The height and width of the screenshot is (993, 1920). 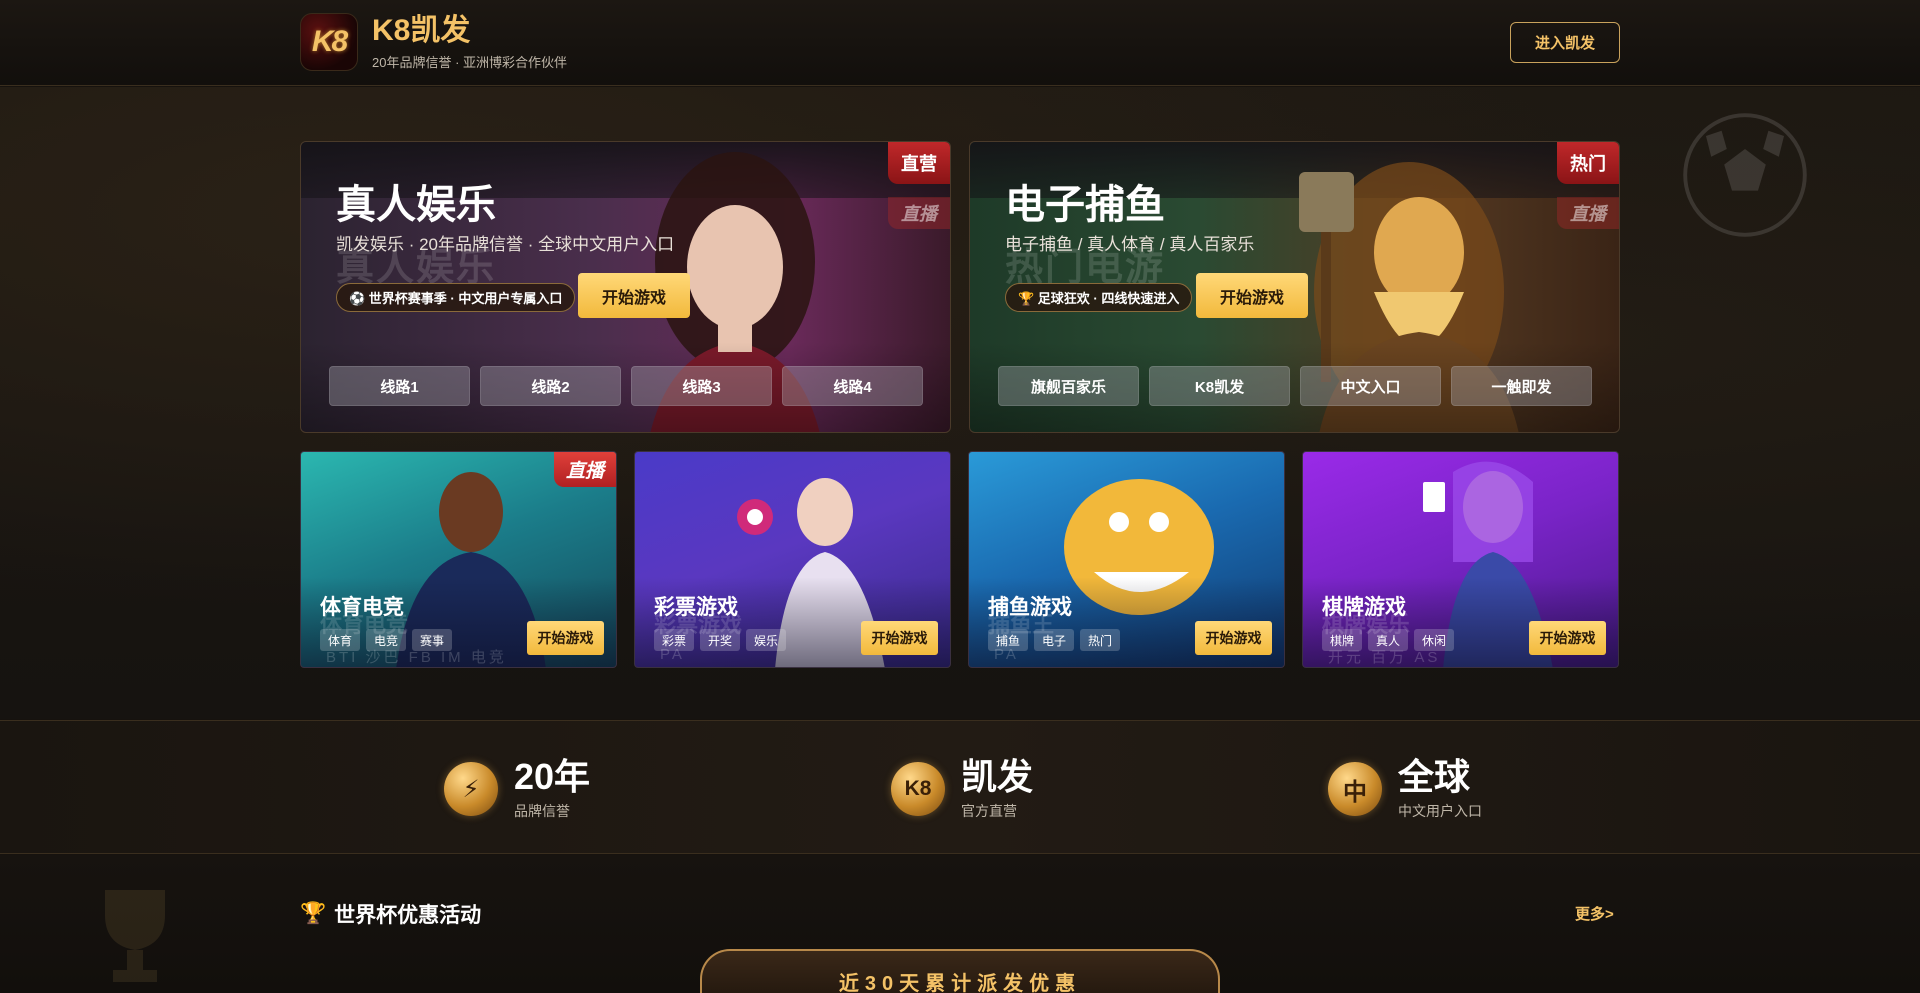 I want to click on live-badge: 直播, so click(x=585, y=469).